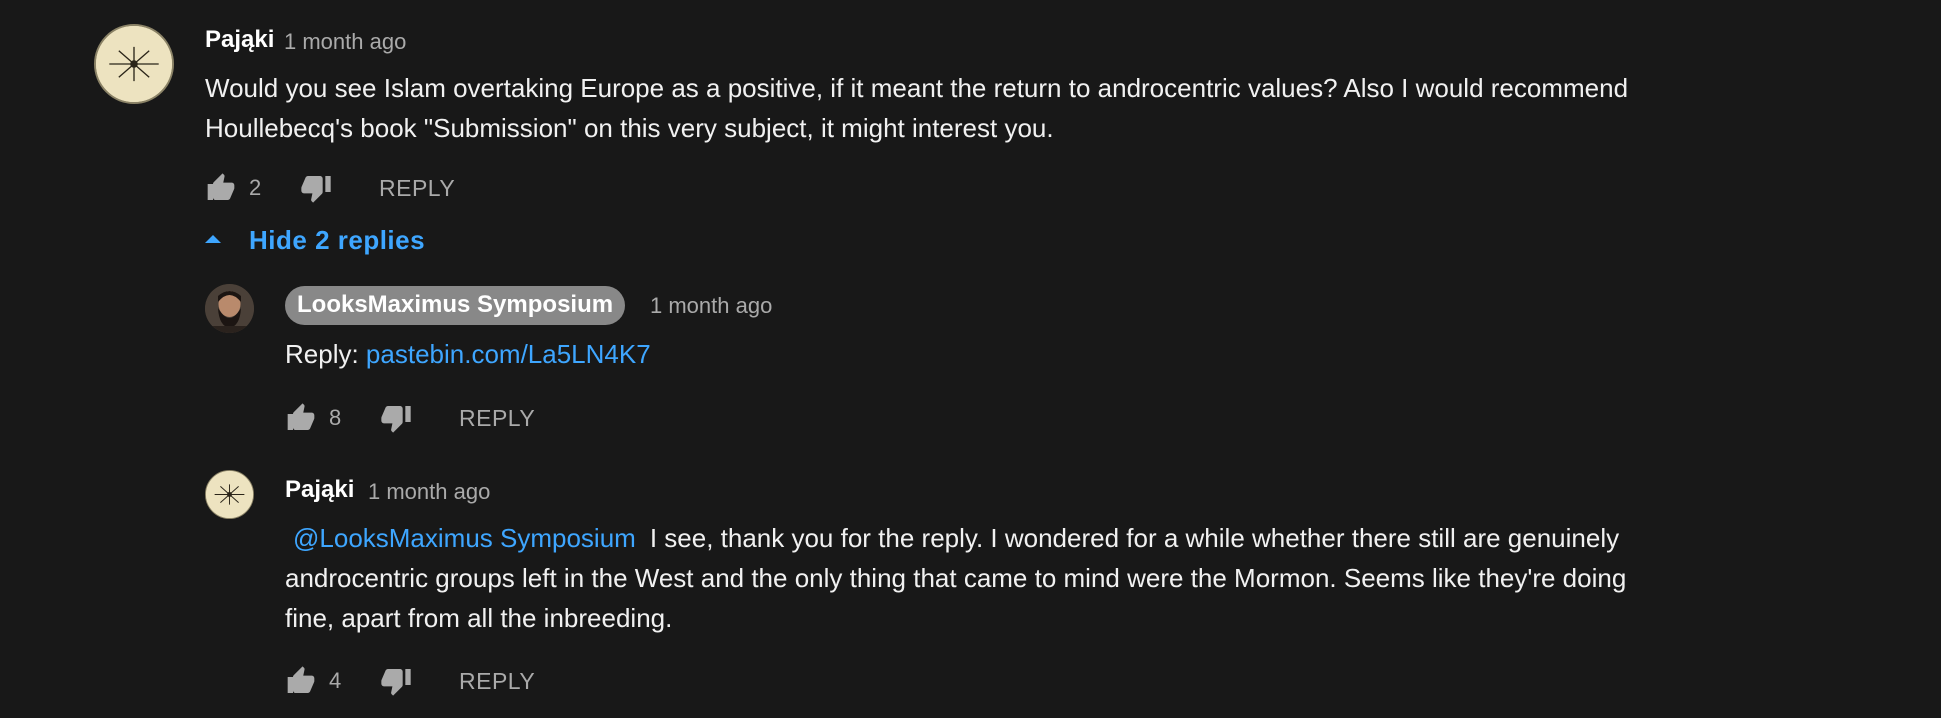 This screenshot has height=718, width=1941. What do you see at coordinates (335, 417) in the screenshot?
I see `like-count: 8` at bounding box center [335, 417].